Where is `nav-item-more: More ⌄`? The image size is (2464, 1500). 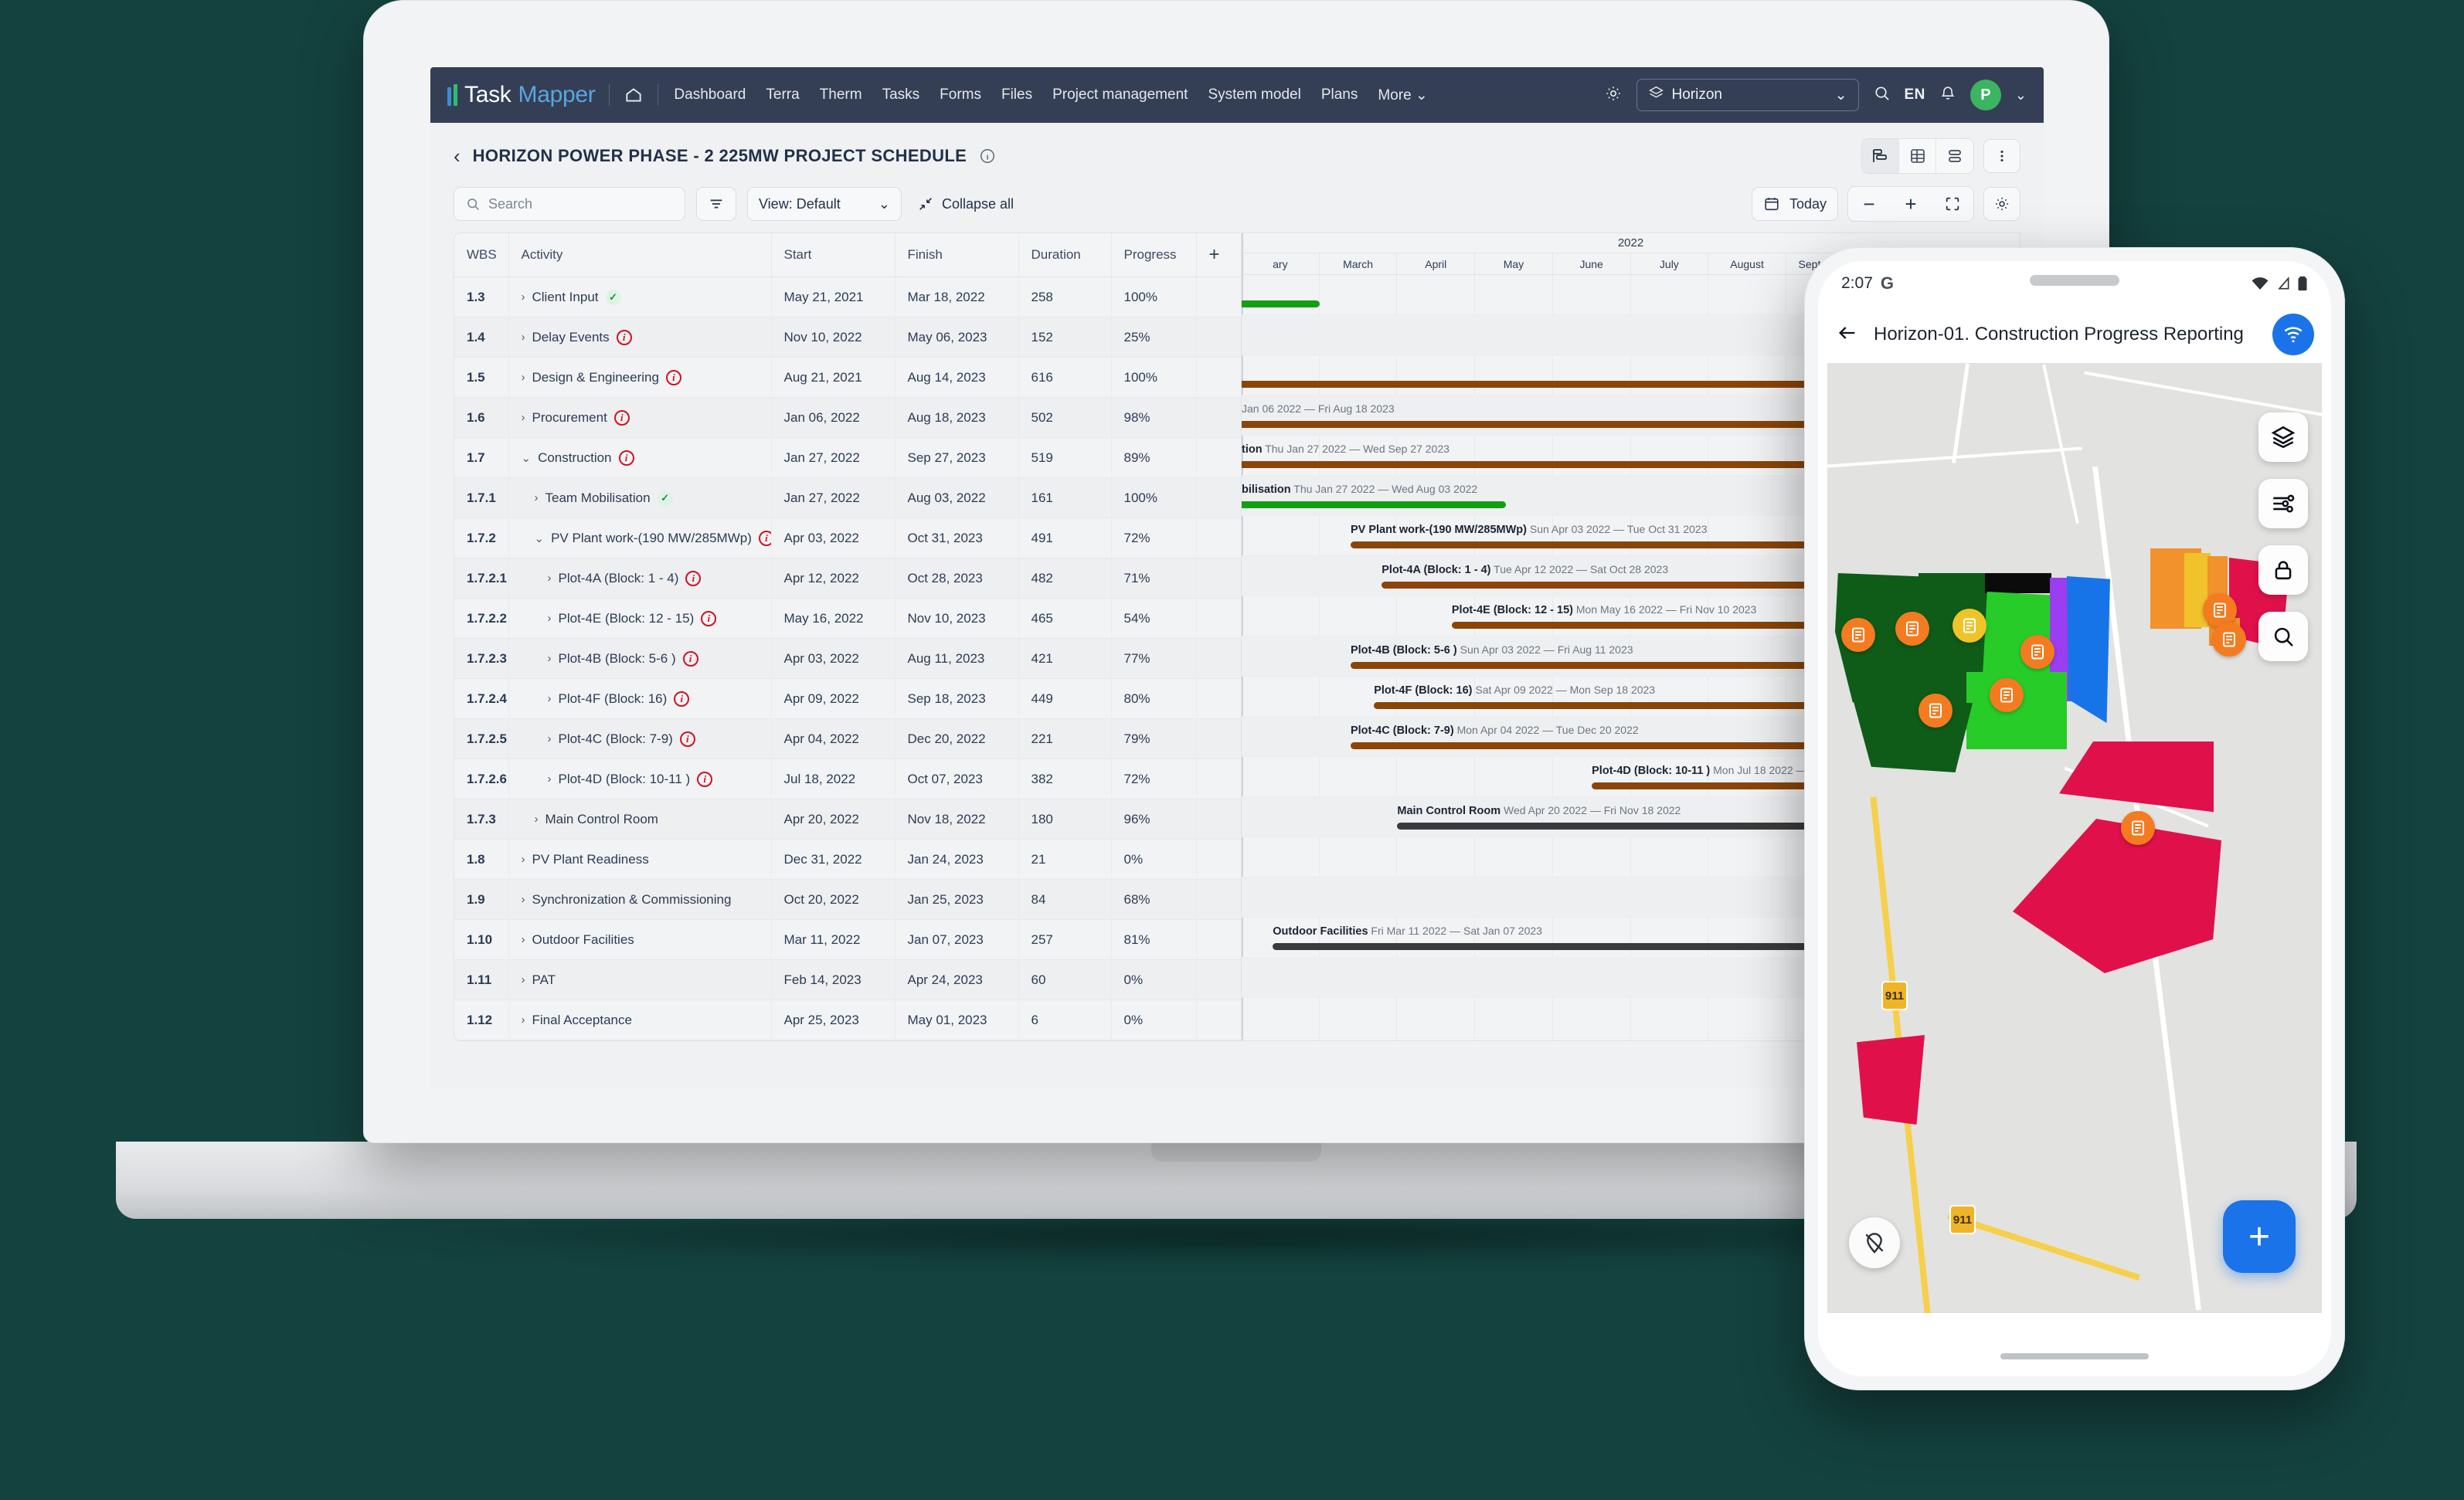 nav-item-more: More ⌄ is located at coordinates (1403, 95).